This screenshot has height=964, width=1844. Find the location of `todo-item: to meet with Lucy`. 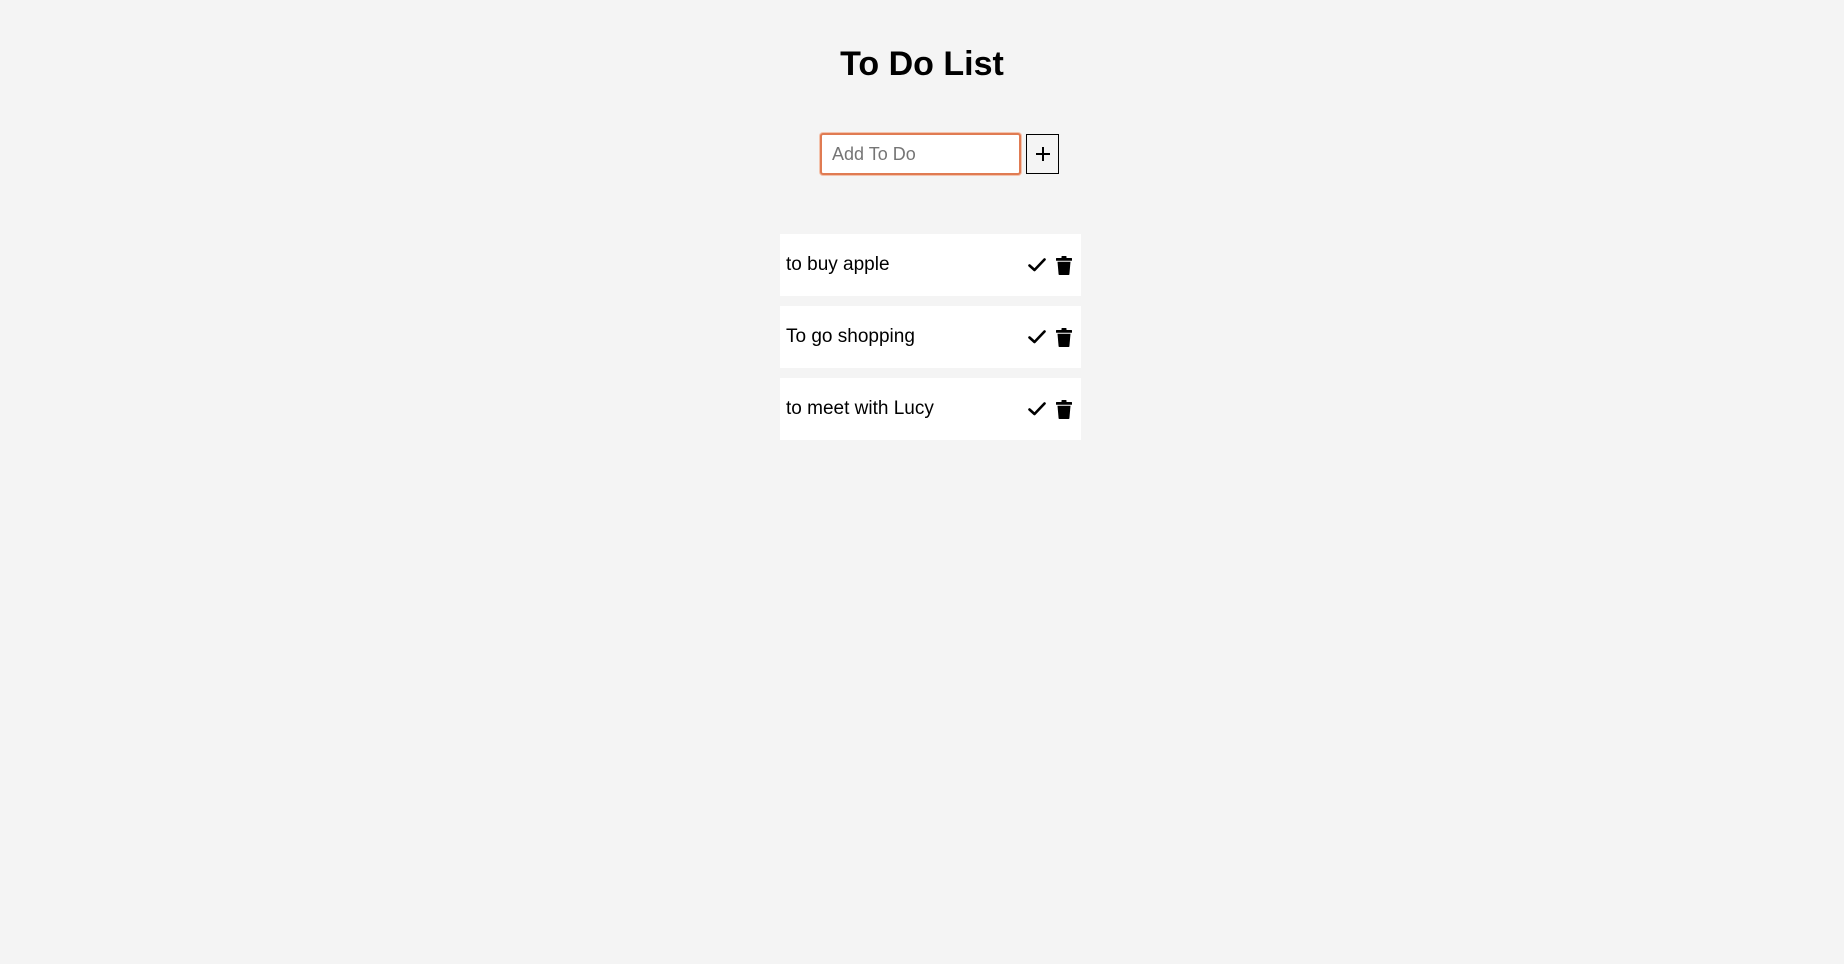

todo-item: to meet with Lucy is located at coordinates (930, 409).